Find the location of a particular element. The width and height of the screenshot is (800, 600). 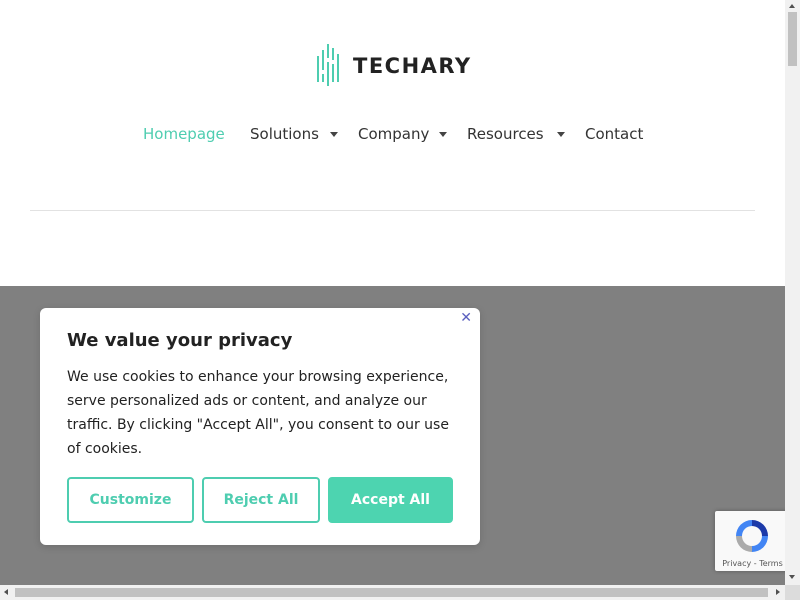

nav-item-company: Company is located at coordinates (393, 134).